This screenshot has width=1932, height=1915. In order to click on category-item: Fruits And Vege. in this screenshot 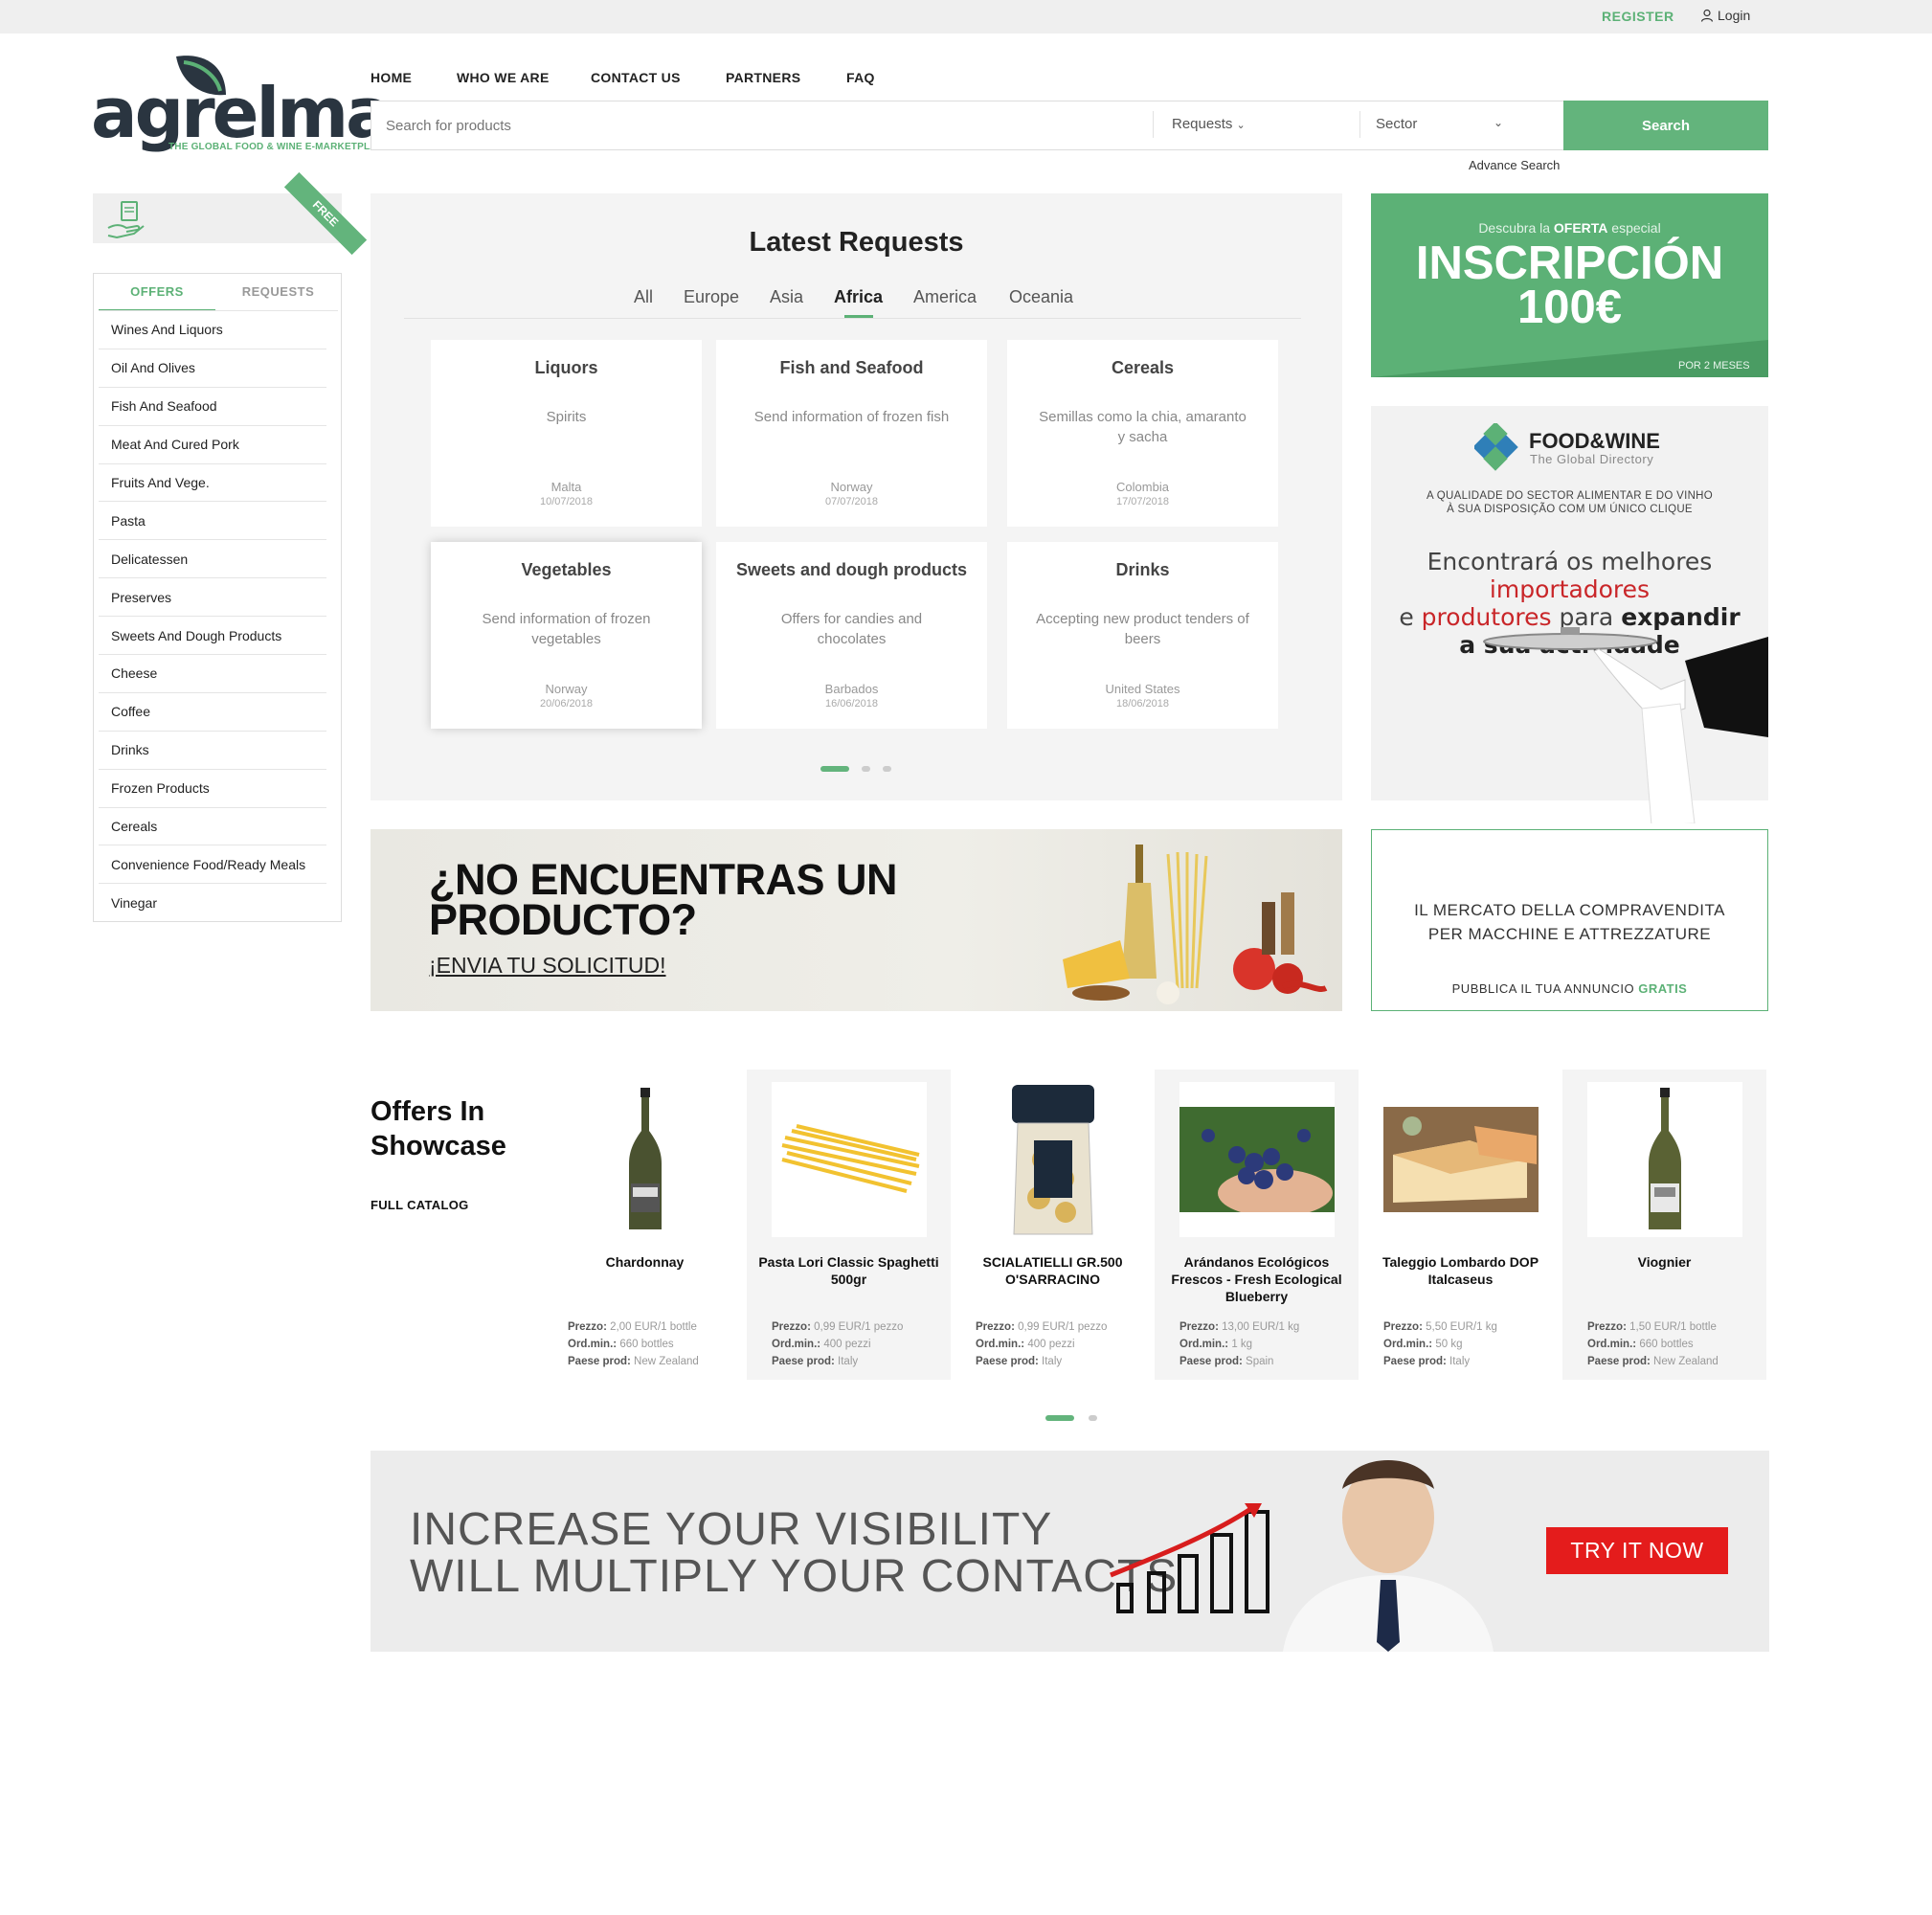, I will do `click(213, 484)`.